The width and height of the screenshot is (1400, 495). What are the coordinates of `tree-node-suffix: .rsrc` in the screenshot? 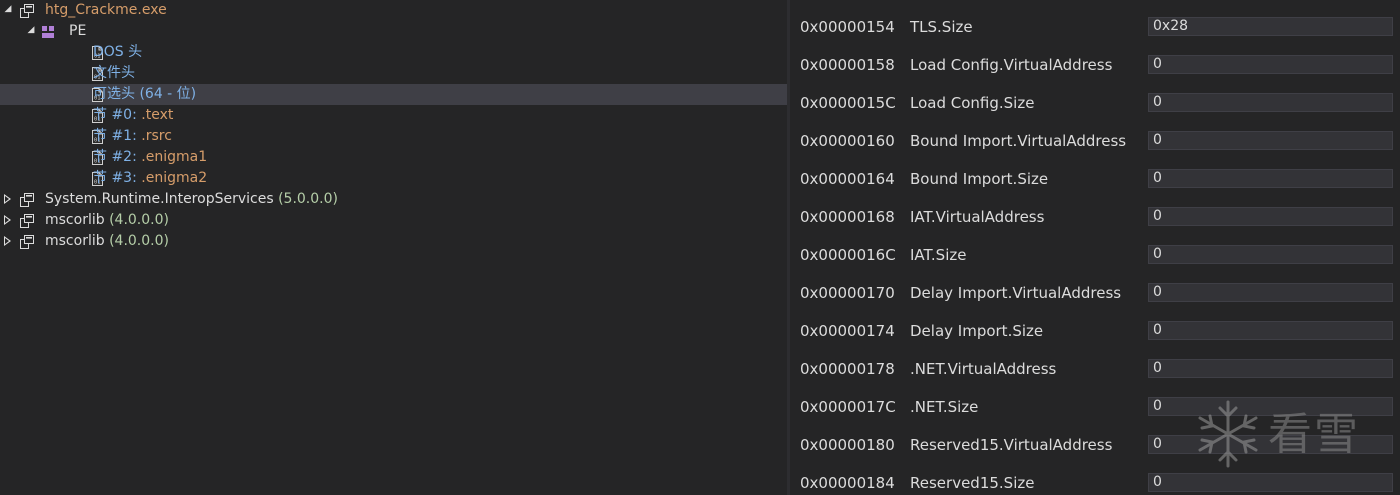 It's located at (156, 136).